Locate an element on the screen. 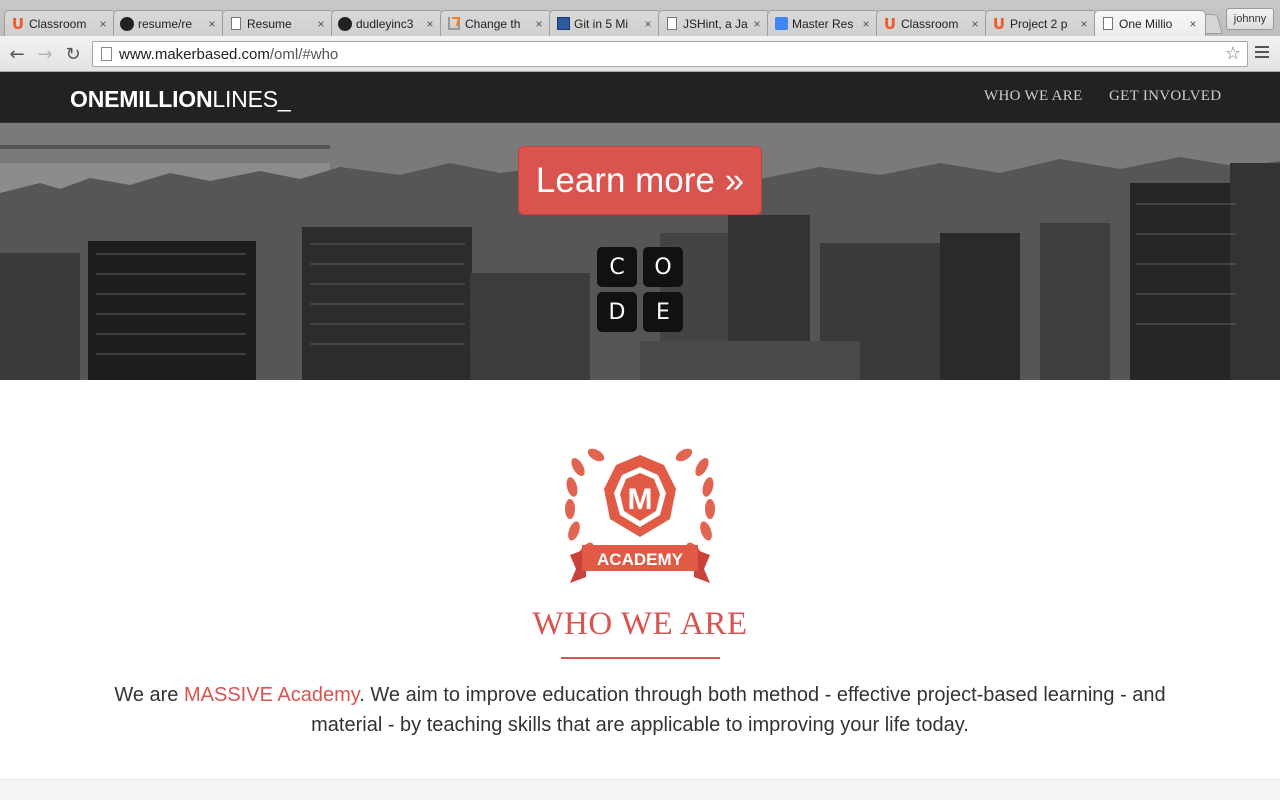 This screenshot has width=1280, height=800. browser-tab: Change th × is located at coordinates (496, 23).